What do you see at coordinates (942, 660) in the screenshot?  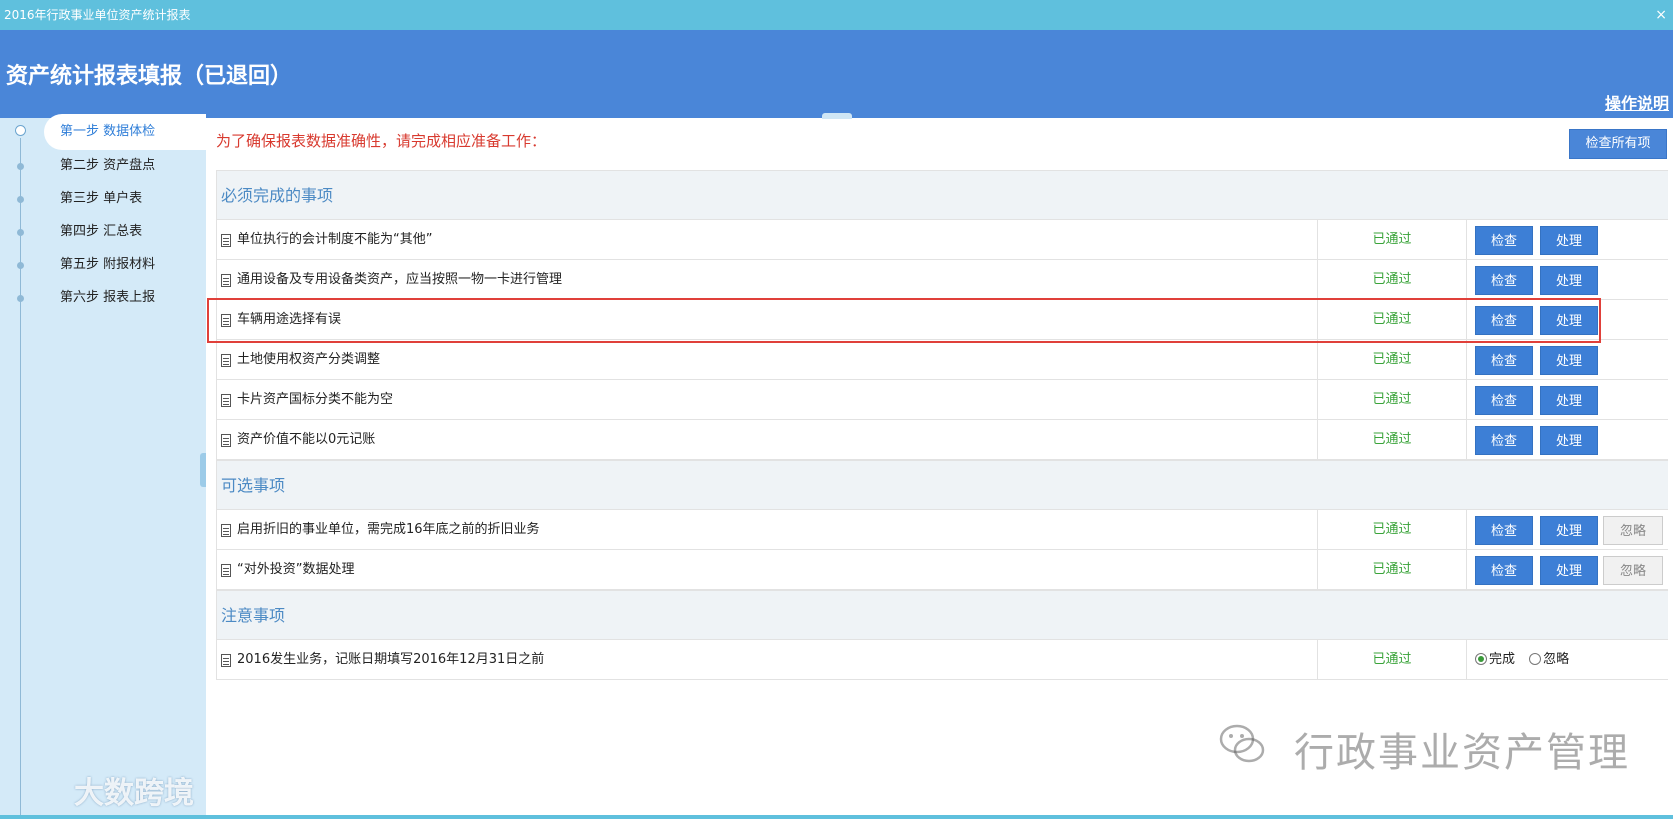 I see `table-row: 2016发生业务，记账日期填写2016年12月31日之前 已通过 完成 忽略` at bounding box center [942, 660].